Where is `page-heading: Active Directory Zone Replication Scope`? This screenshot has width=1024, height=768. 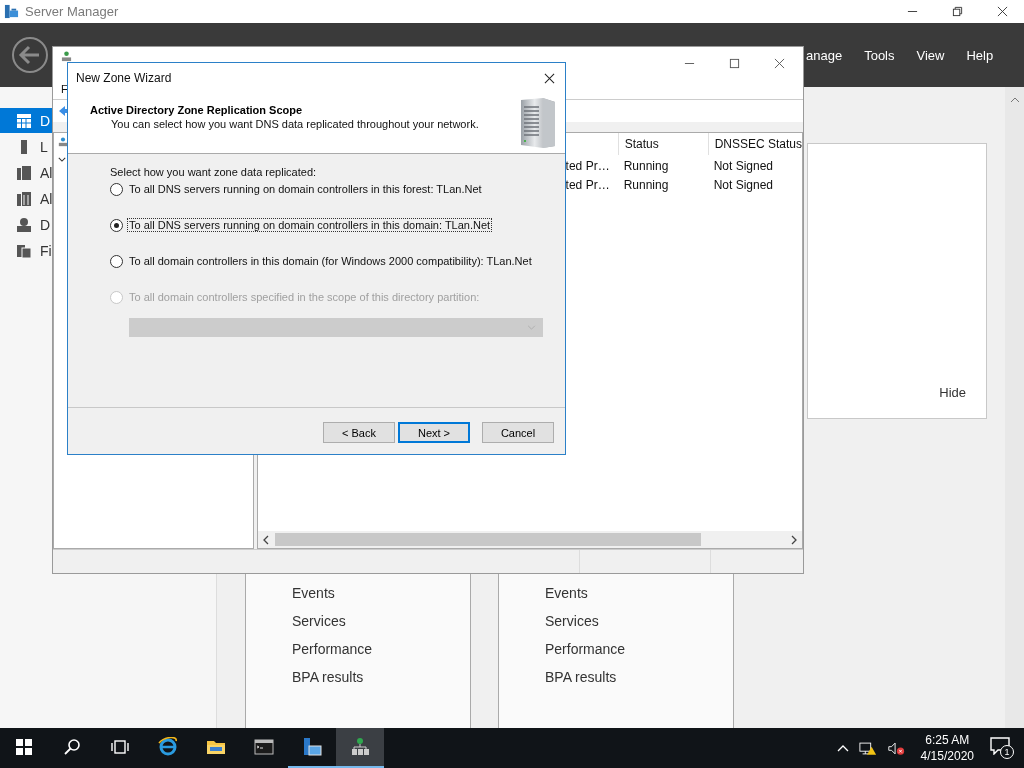 page-heading: Active Directory Zone Replication Scope is located at coordinates (197, 110).